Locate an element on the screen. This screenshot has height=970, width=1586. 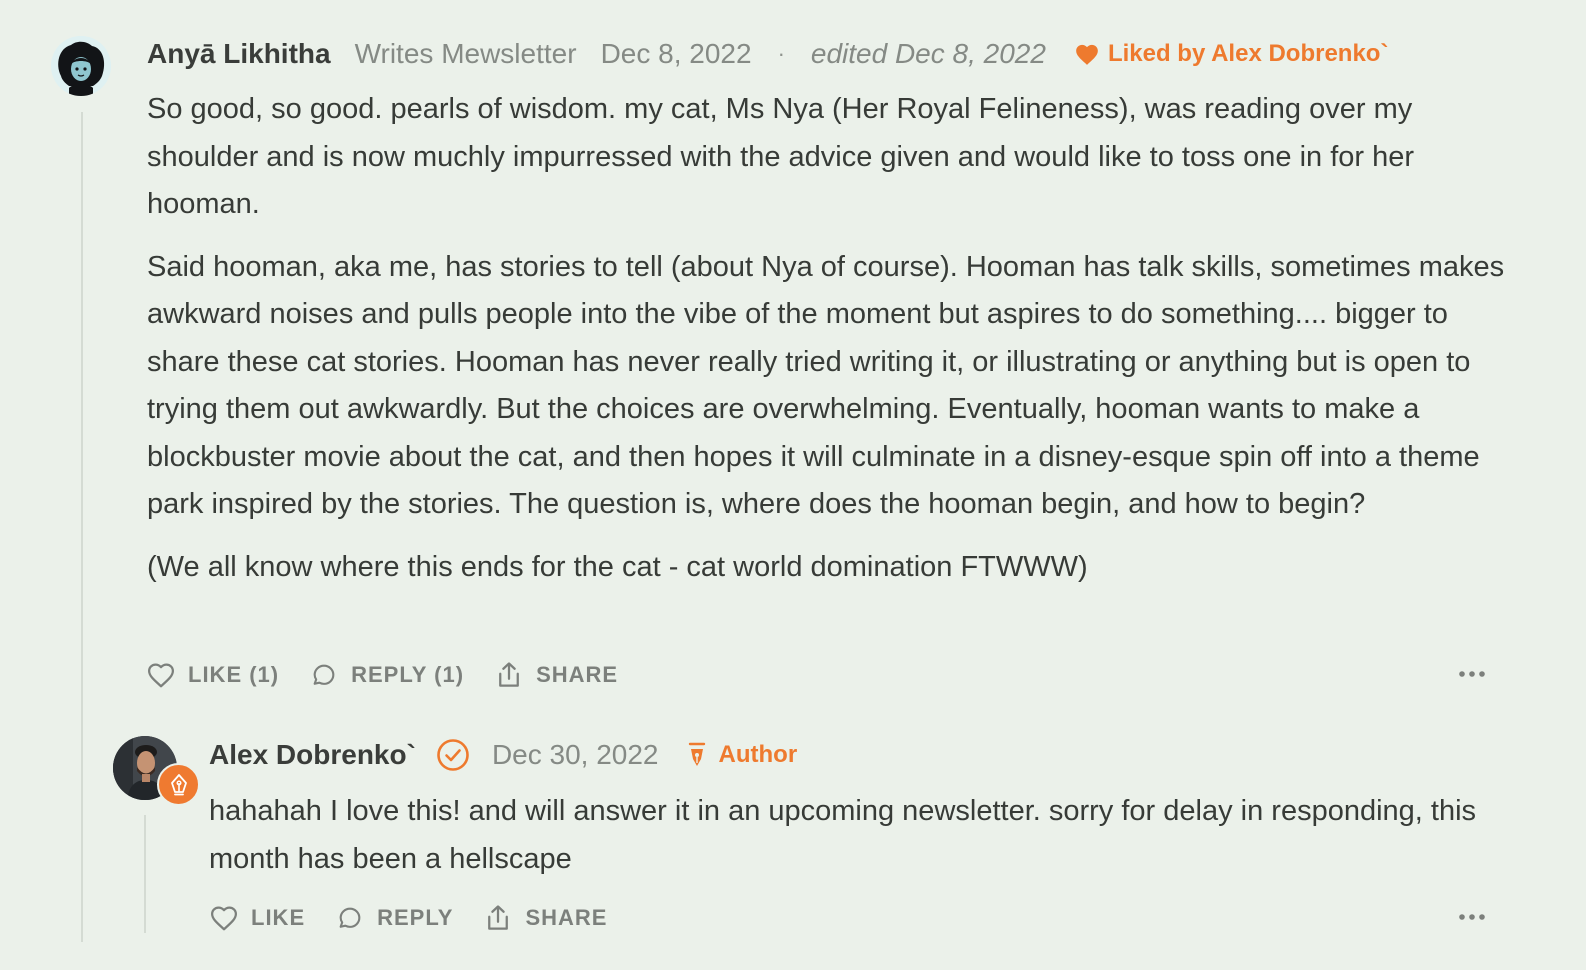
comment-actions: LIKE (1) REPLY (1) SHARE is located at coordinates (397, 675).